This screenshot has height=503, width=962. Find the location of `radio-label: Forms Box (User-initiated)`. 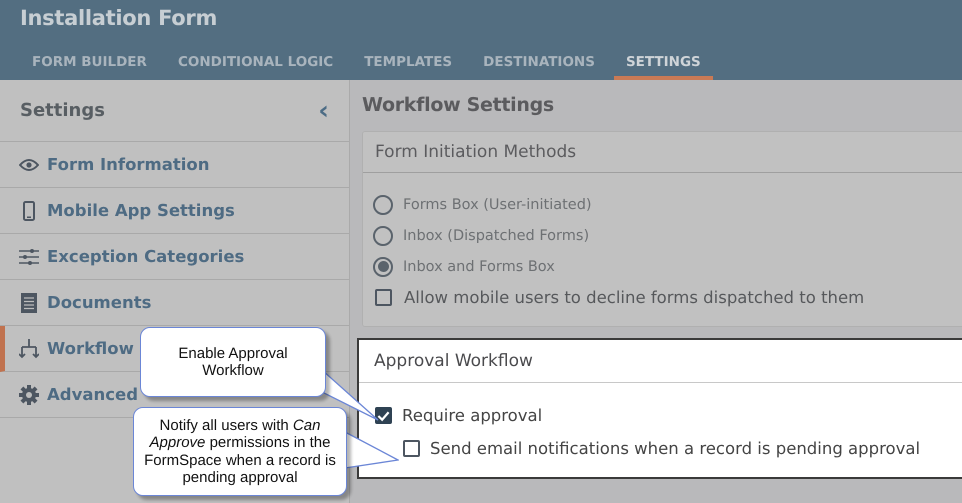

radio-label: Forms Box (User-initiated) is located at coordinates (497, 204).